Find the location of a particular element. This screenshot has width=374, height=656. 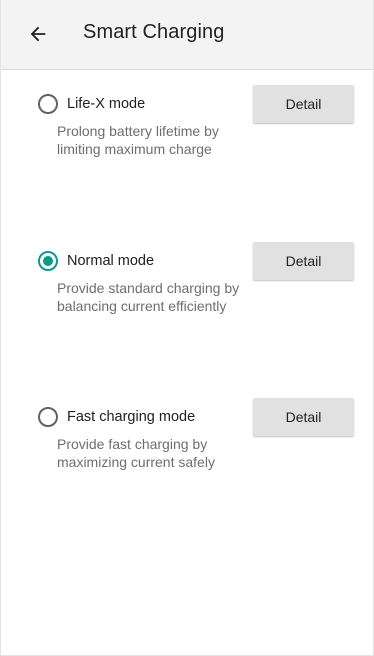

fast-charging-mode-label: Fast charging mode is located at coordinates (131, 417).